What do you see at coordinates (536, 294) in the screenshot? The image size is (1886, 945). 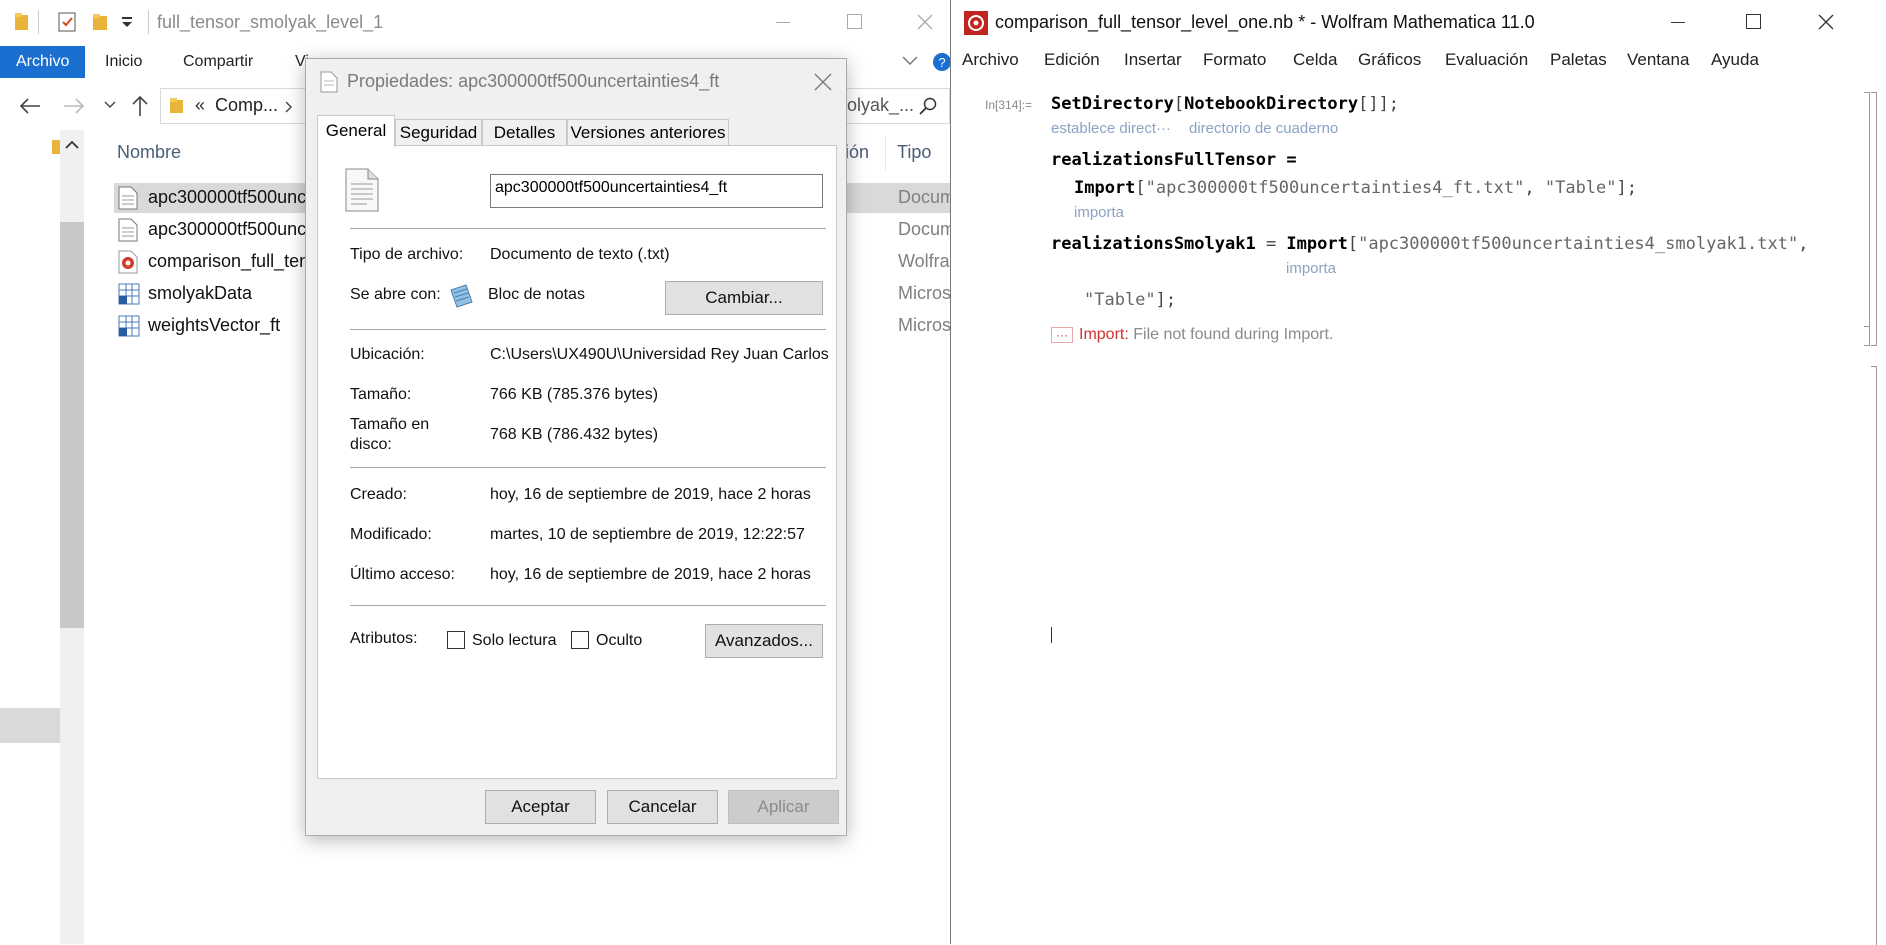 I see `opens-with-value: Bloc de notas` at bounding box center [536, 294].